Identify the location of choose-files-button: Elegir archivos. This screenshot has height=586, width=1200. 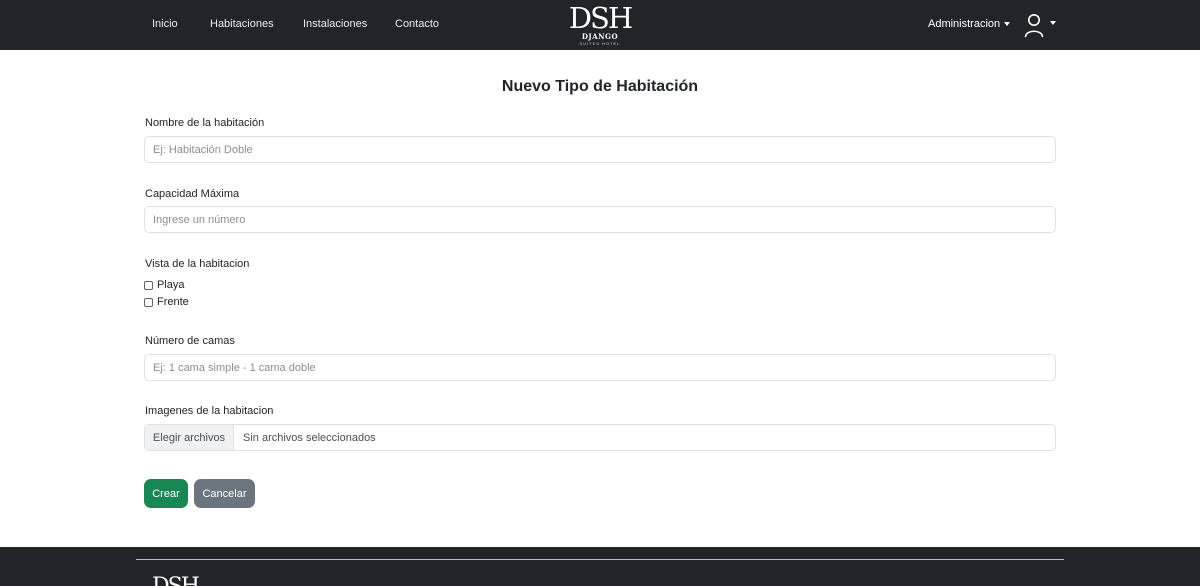
(189, 437).